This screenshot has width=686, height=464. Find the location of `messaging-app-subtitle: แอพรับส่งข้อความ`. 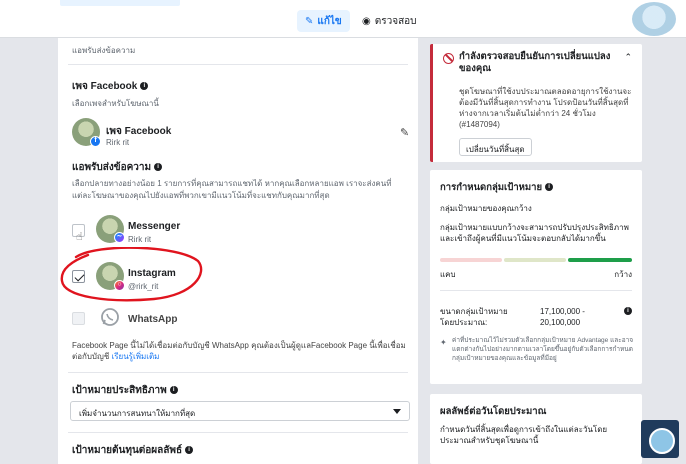

messaging-app-subtitle: แอพรับส่งข้อความ is located at coordinates (104, 50).